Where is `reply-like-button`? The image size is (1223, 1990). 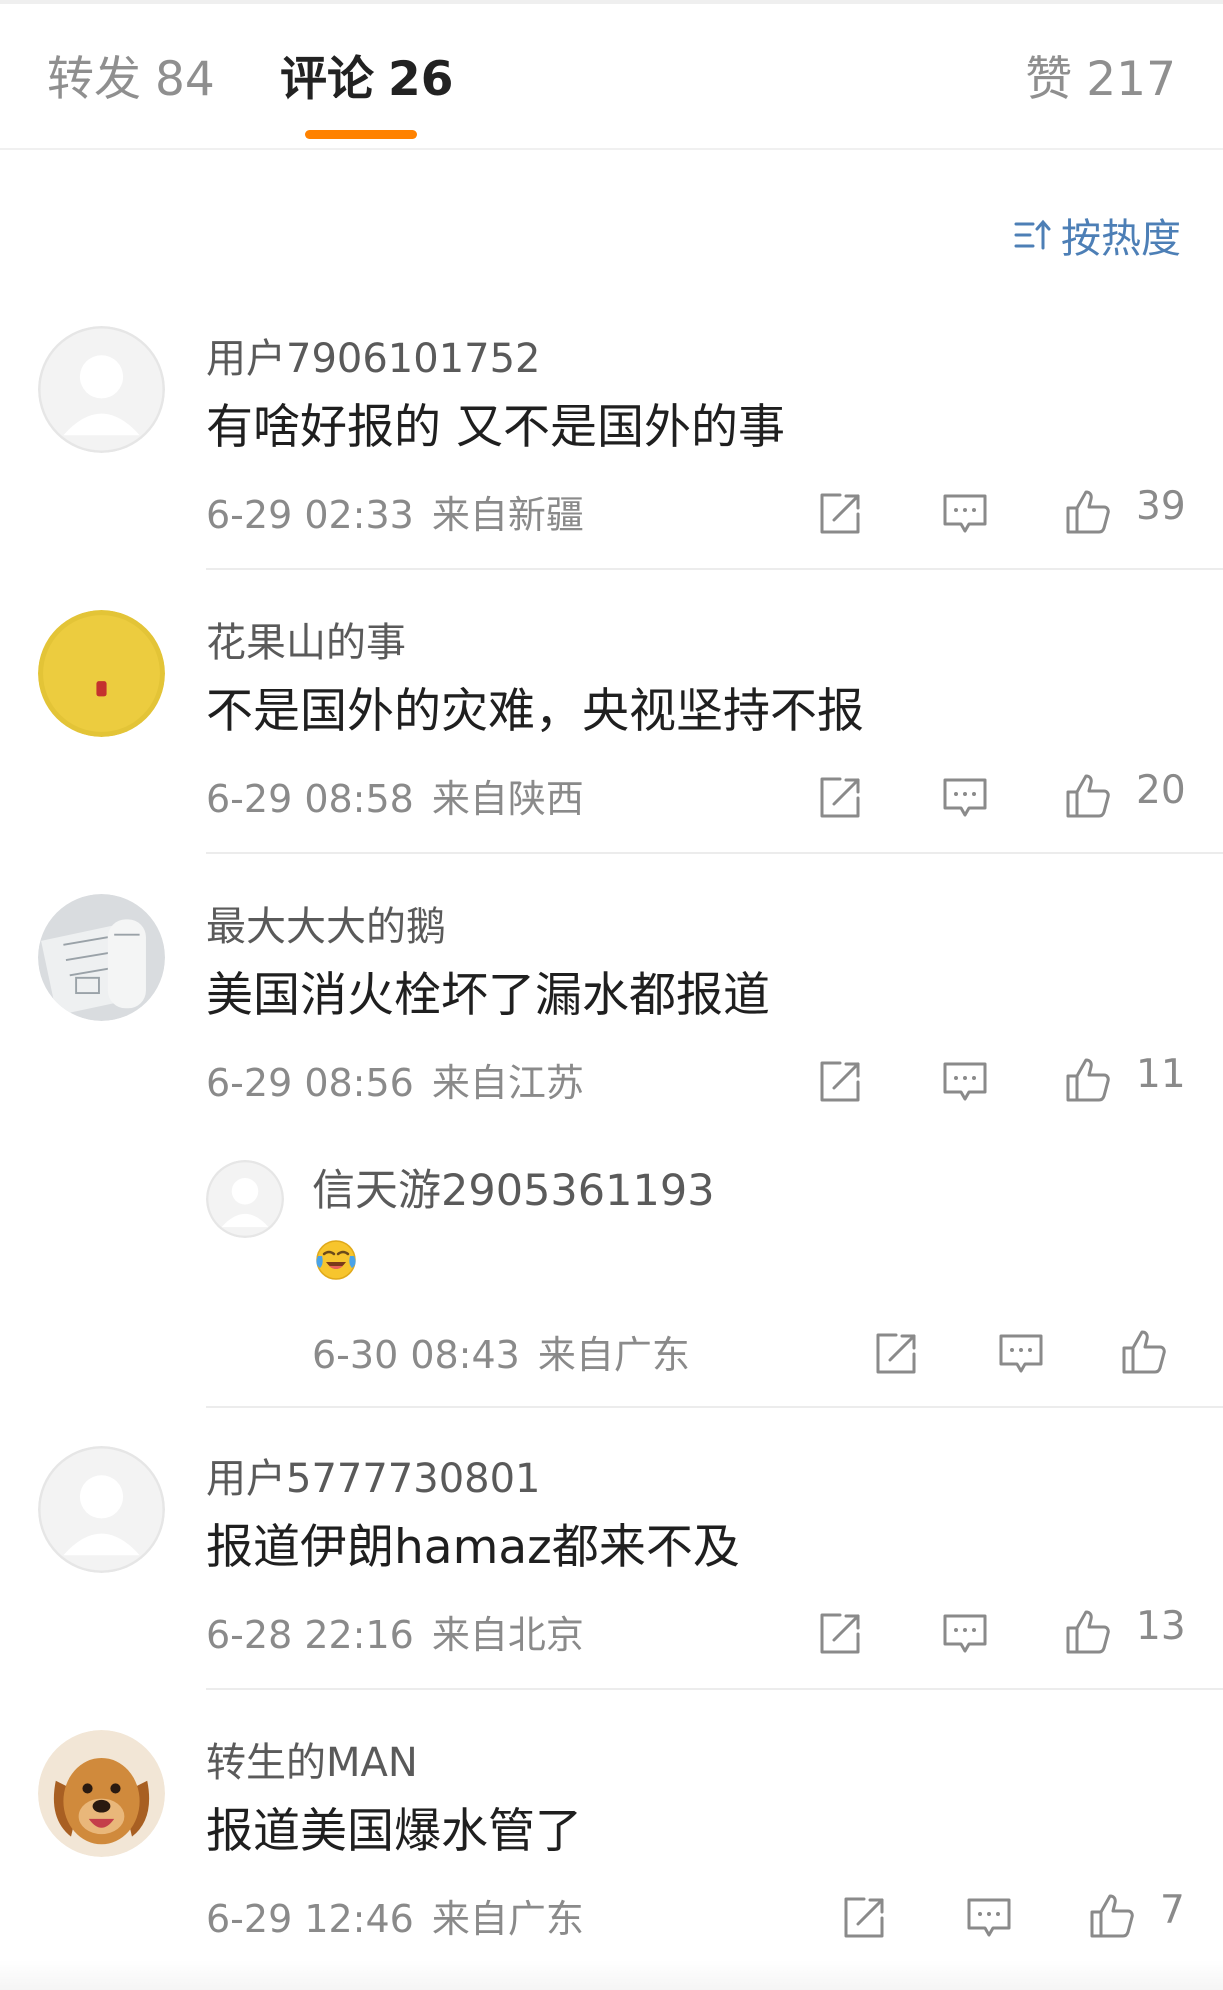
reply-like-button is located at coordinates (1144, 1352).